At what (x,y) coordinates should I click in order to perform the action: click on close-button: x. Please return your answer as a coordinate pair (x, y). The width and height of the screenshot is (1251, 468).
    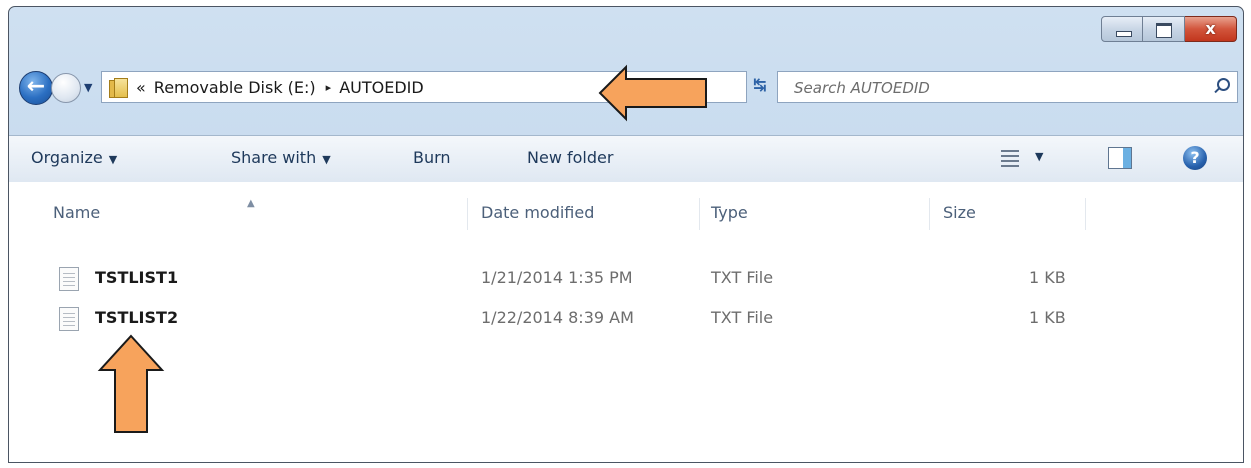
    Looking at the image, I should click on (1211, 29).